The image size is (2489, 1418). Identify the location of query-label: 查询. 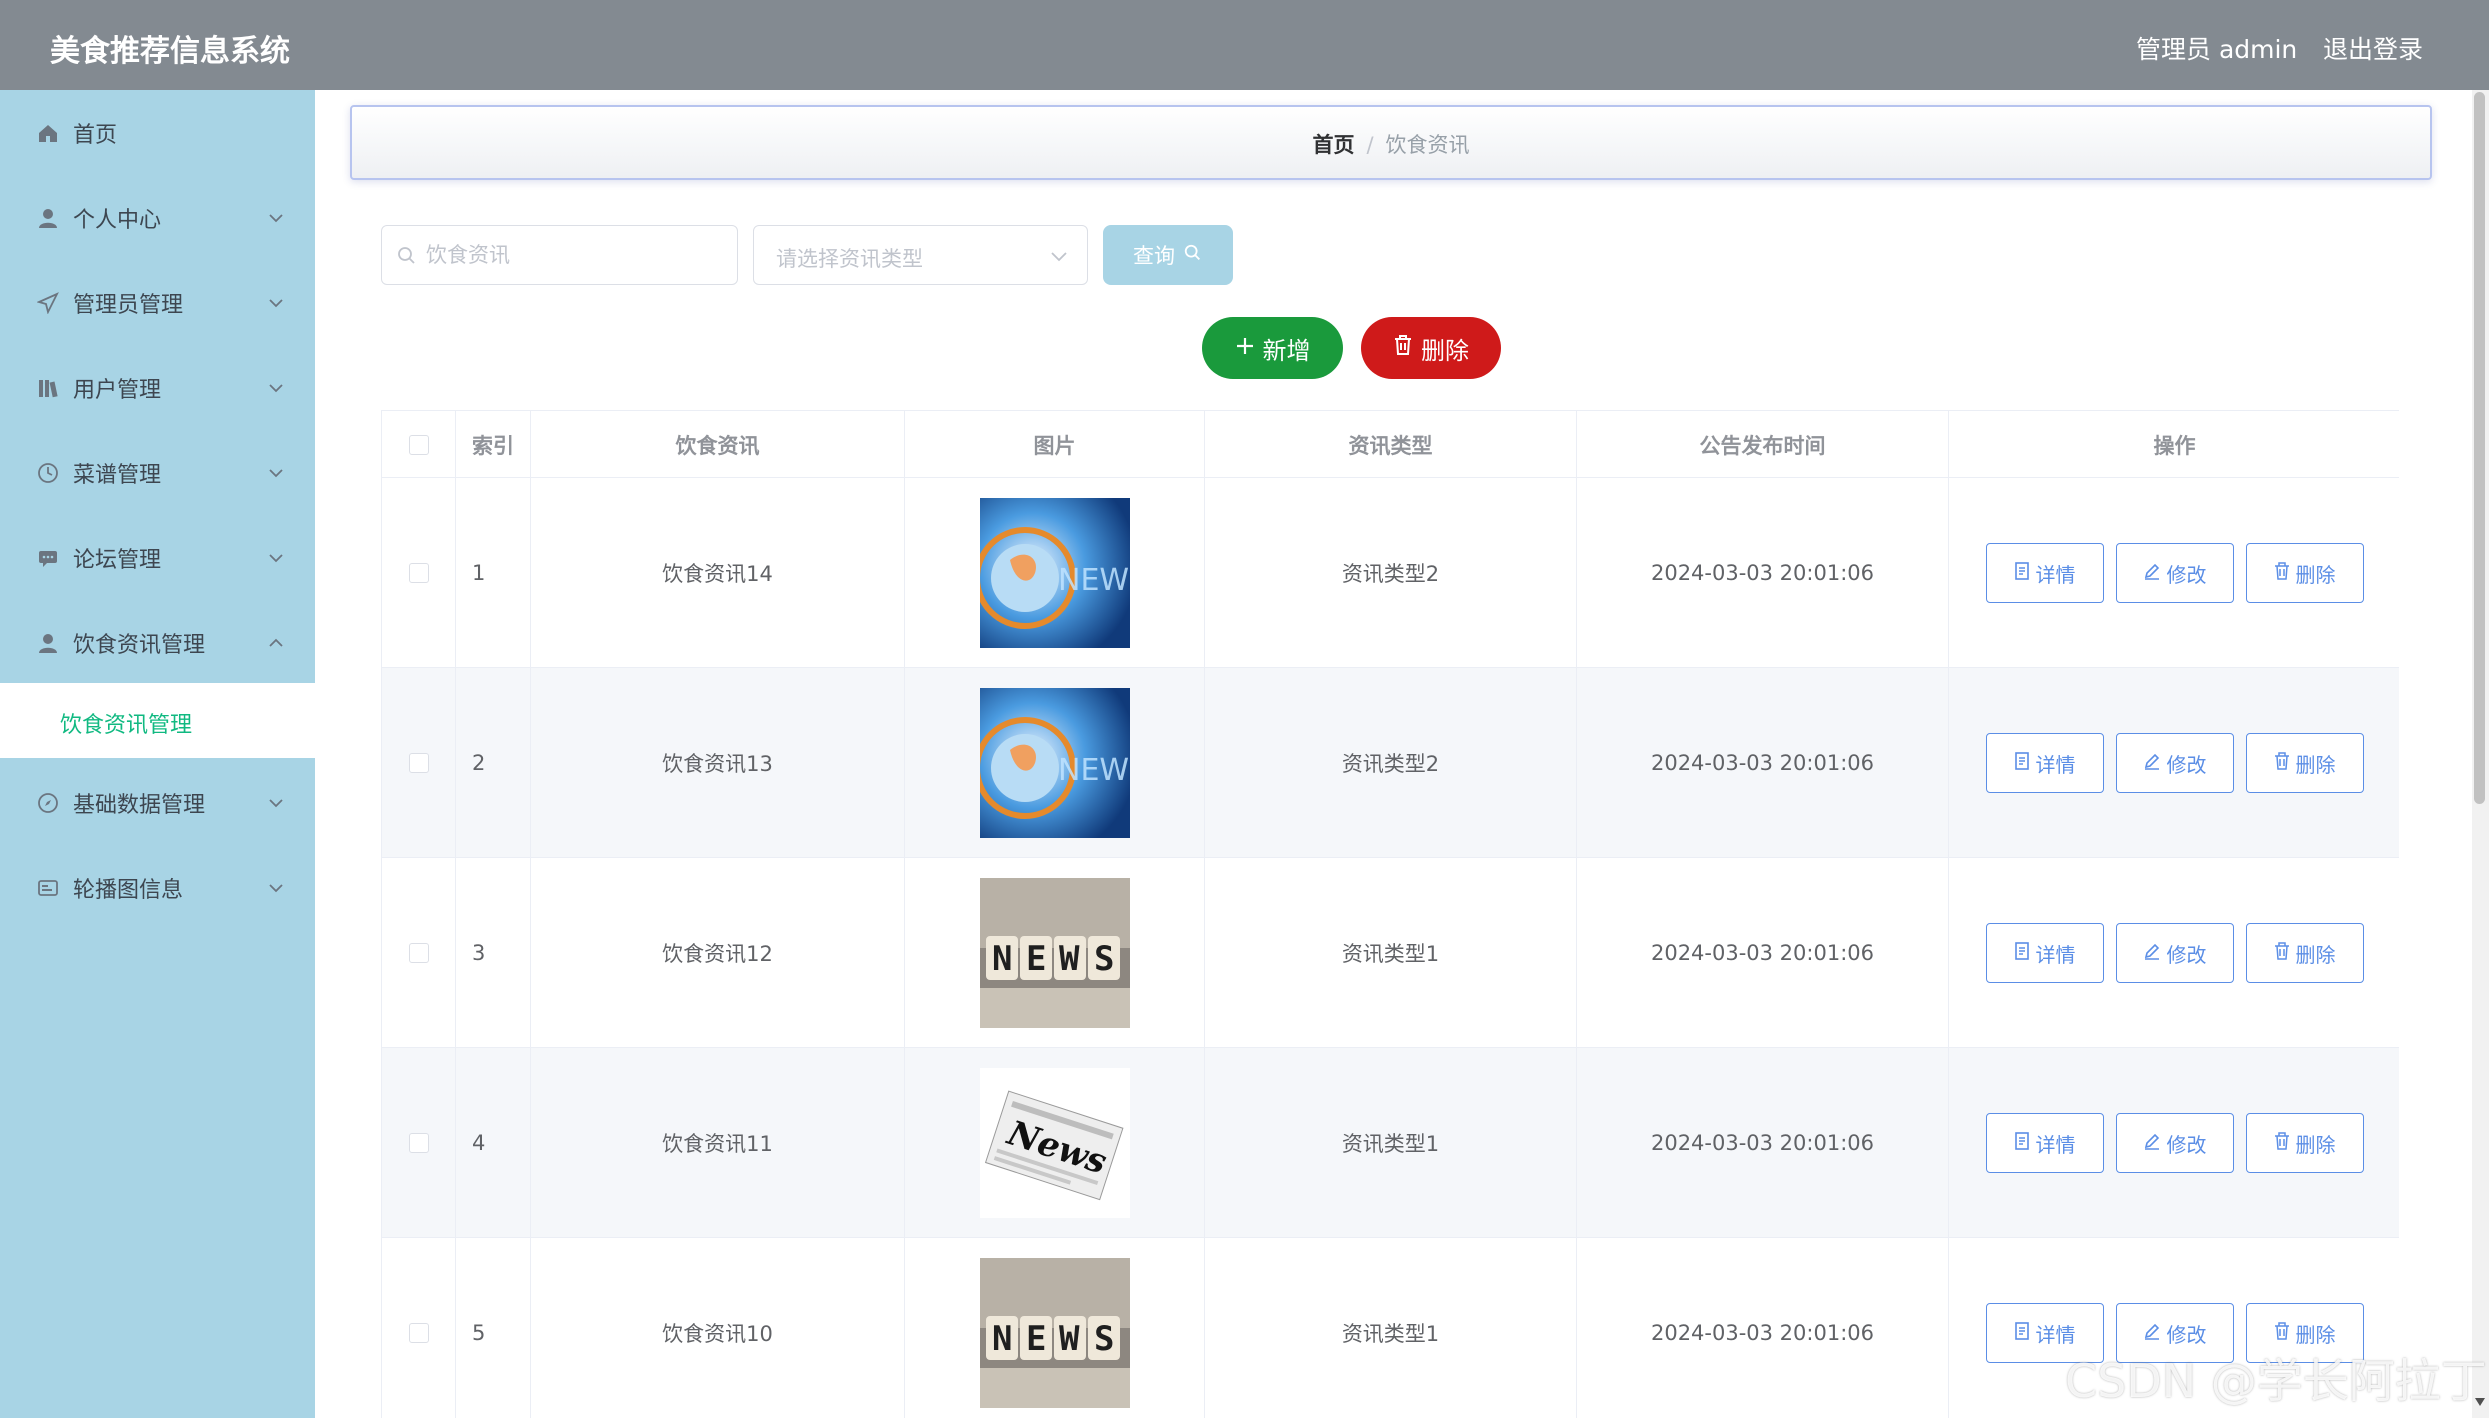
(1154, 256).